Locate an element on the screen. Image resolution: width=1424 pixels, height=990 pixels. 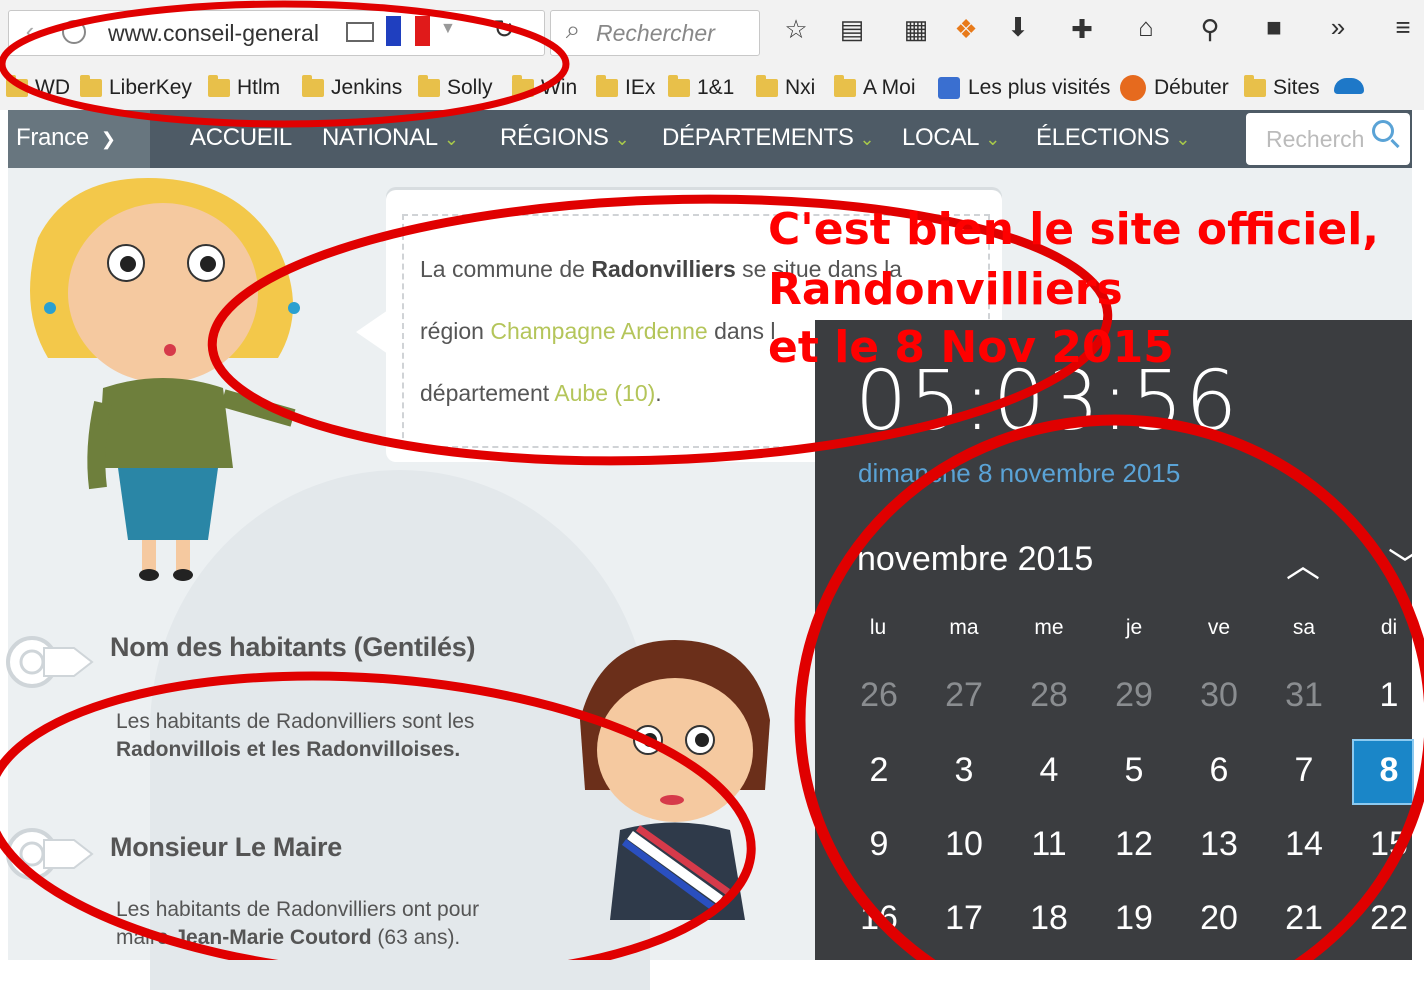
calendar-day: 19 is located at coordinates (1134, 918).